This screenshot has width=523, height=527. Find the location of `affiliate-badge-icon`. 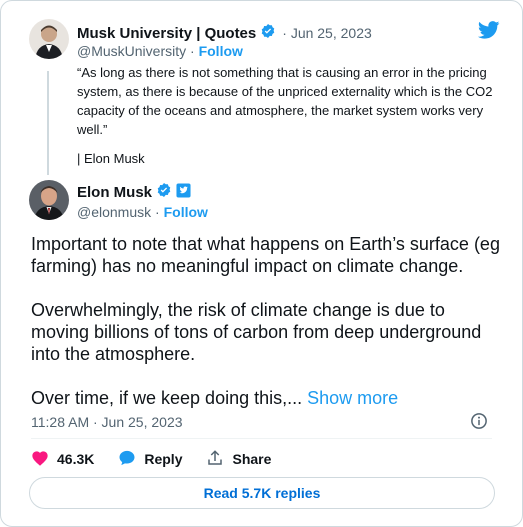

affiliate-badge-icon is located at coordinates (183, 192).